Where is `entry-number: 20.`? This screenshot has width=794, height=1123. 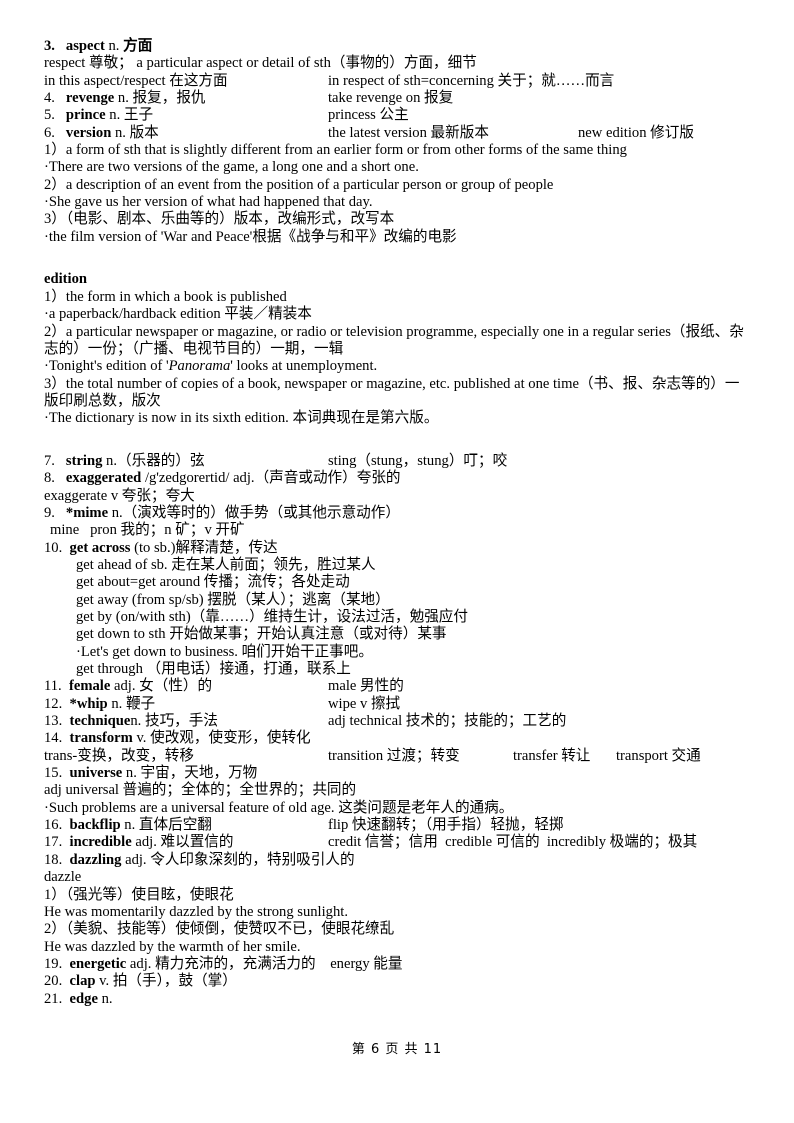 entry-number: 20. is located at coordinates (53, 981).